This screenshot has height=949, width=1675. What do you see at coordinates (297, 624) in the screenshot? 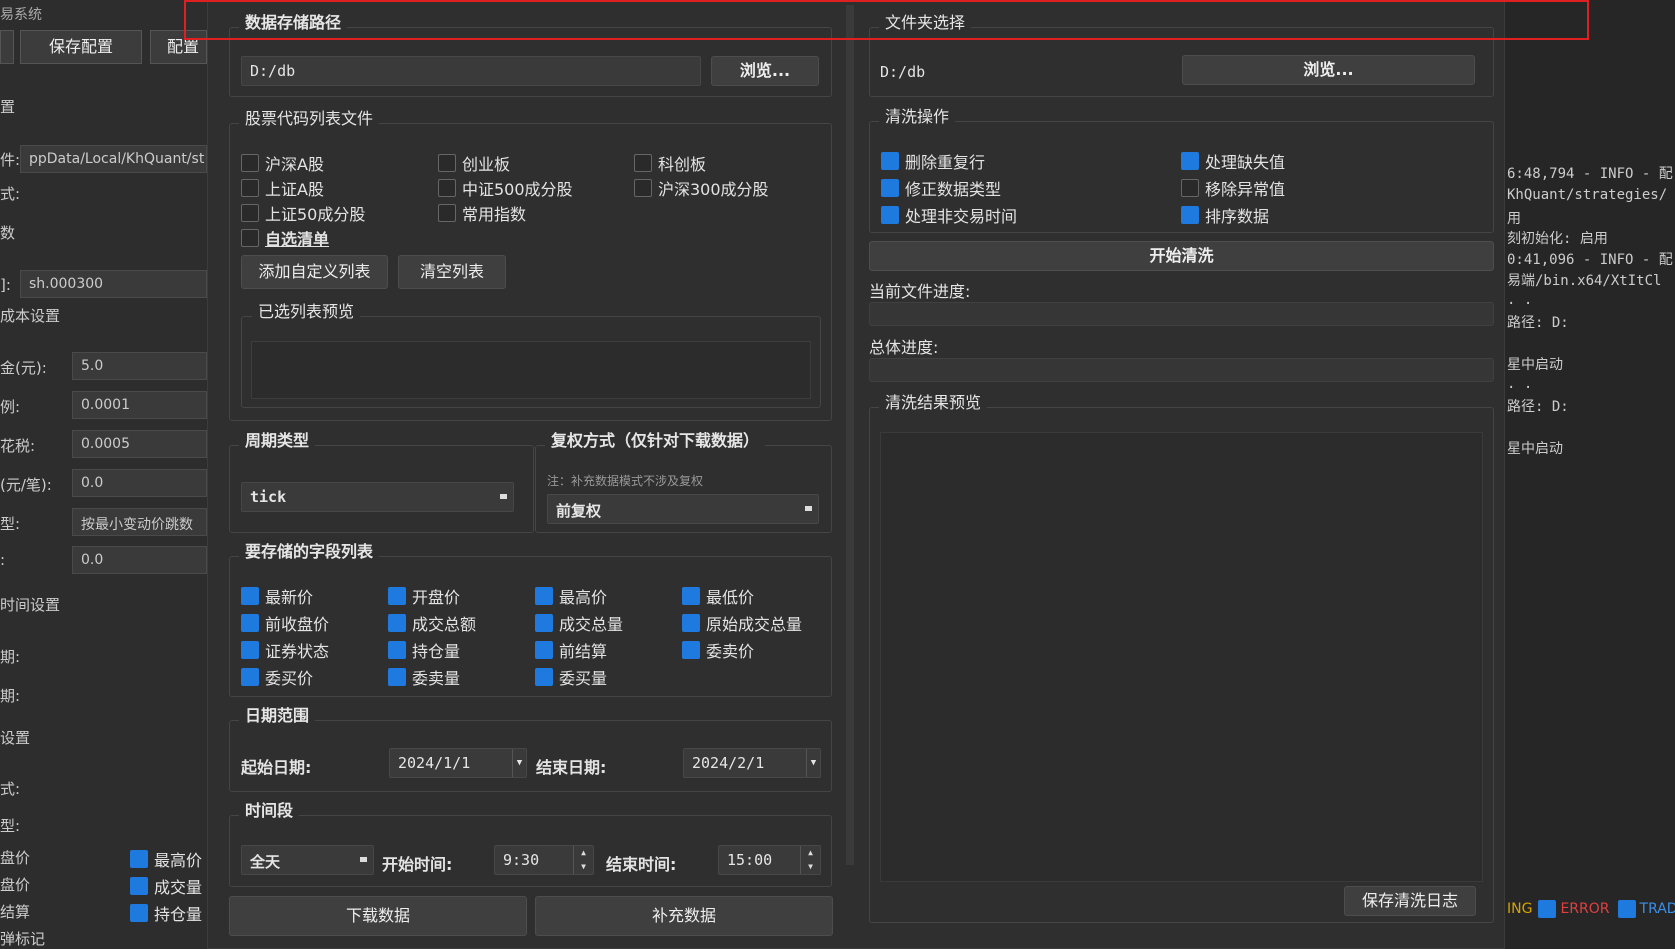
I see `field-checkbox-label: 前收盘价` at bounding box center [297, 624].